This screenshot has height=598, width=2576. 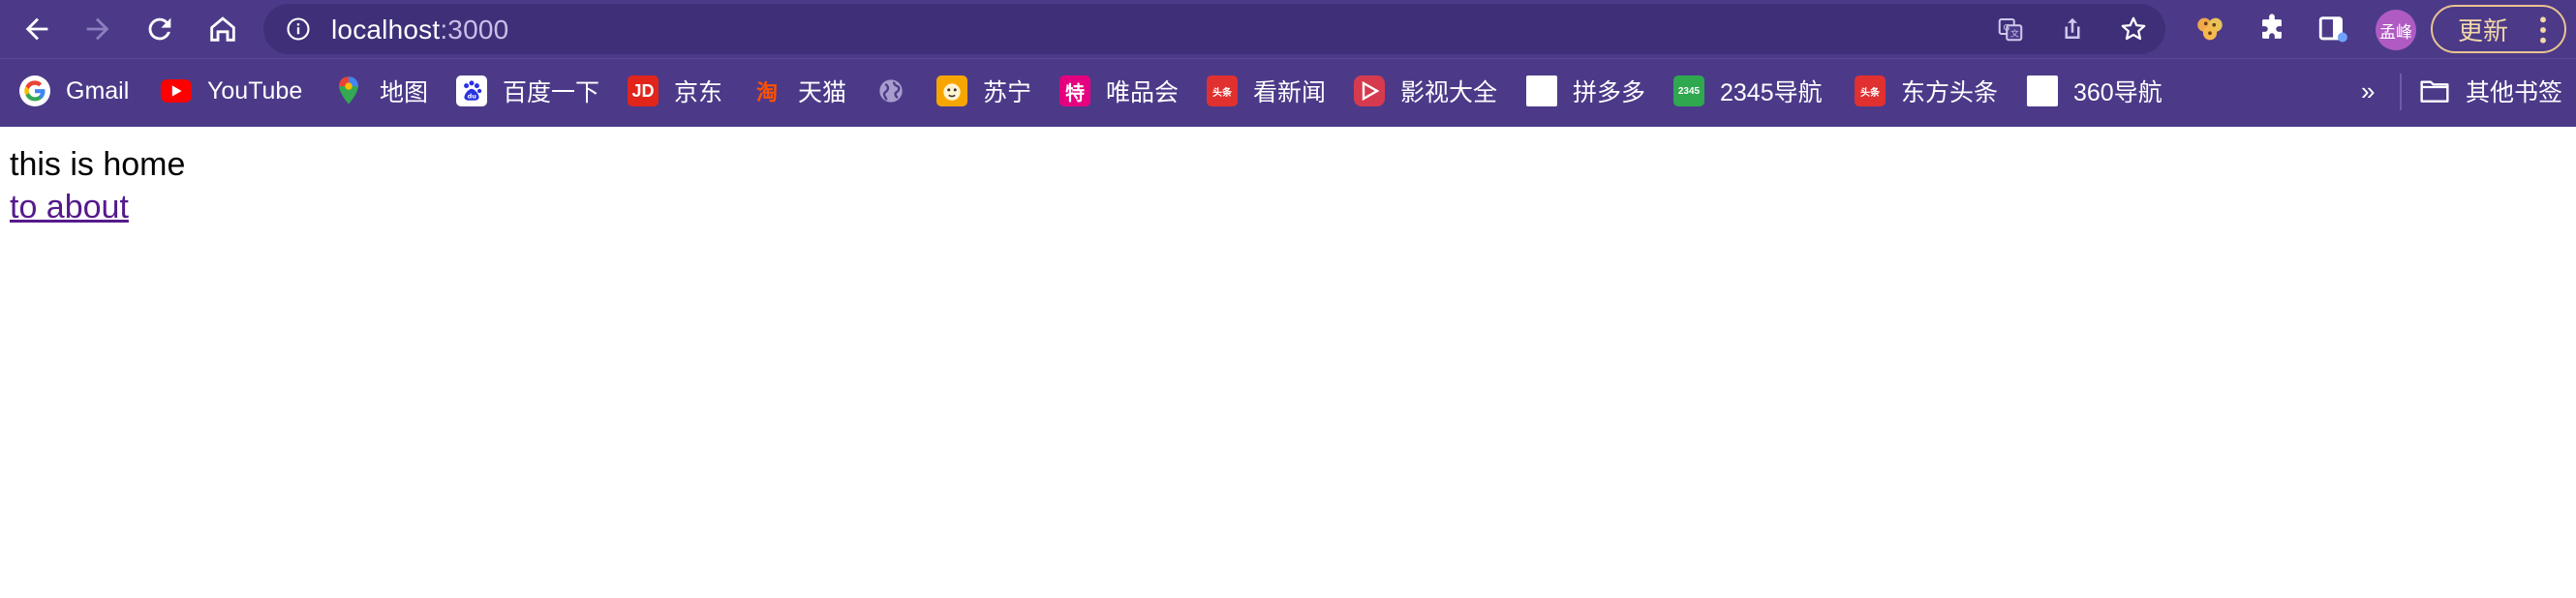 I want to click on bookmark-kanxinwen: 头条 看新闻, so click(x=1266, y=91).